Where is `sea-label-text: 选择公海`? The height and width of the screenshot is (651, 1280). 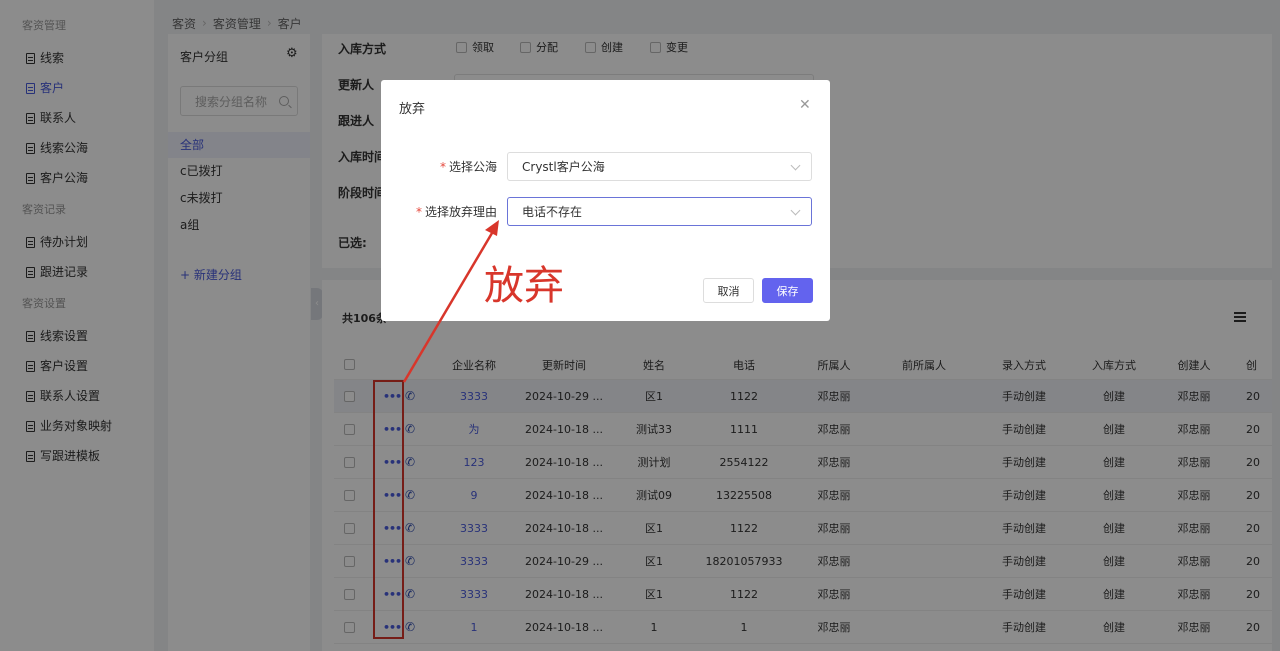
sea-label-text: 选择公海 is located at coordinates (472, 167).